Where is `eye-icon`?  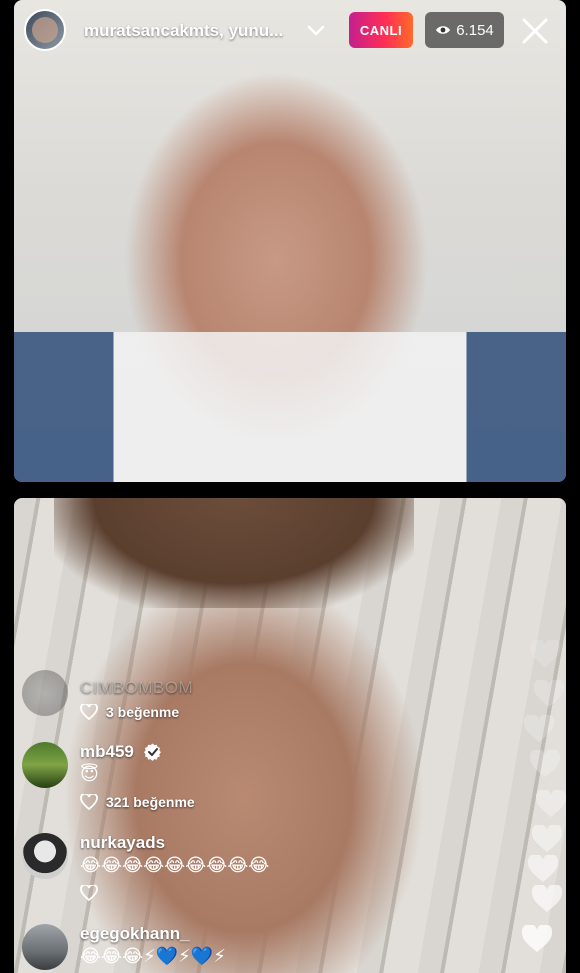 eye-icon is located at coordinates (443, 30).